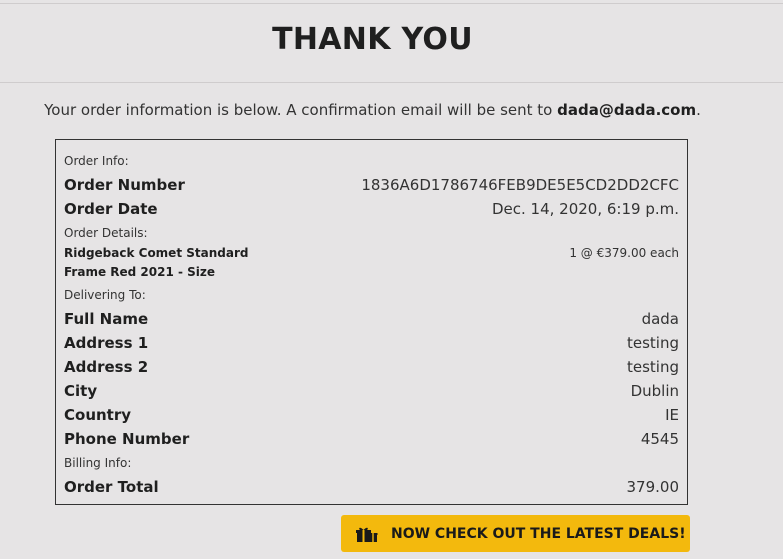 Image resolution: width=783 pixels, height=559 pixels. What do you see at coordinates (372, 39) in the screenshot?
I see `page-title: THANK YOU` at bounding box center [372, 39].